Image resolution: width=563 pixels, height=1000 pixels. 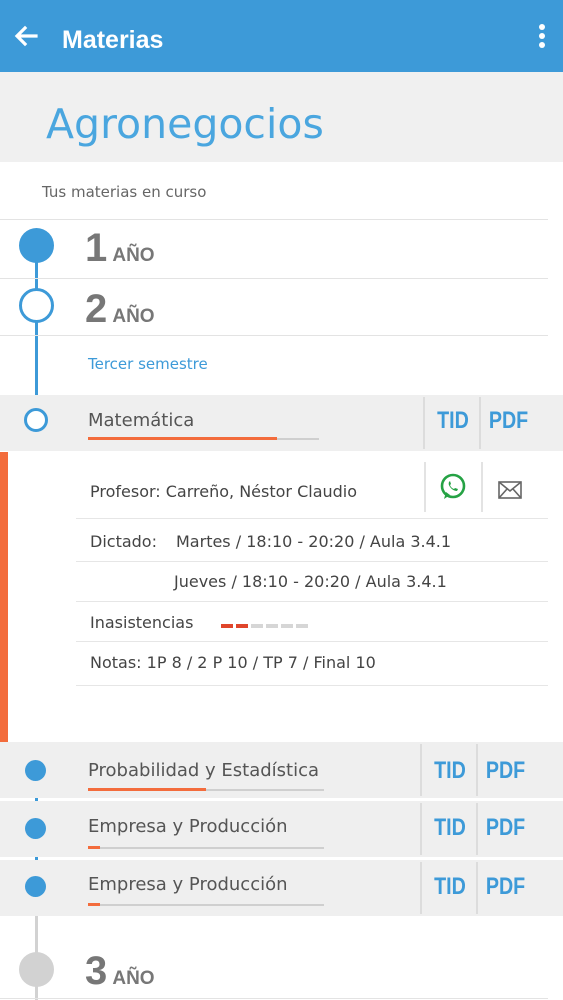 I want to click on year-node-open, so click(x=36, y=305).